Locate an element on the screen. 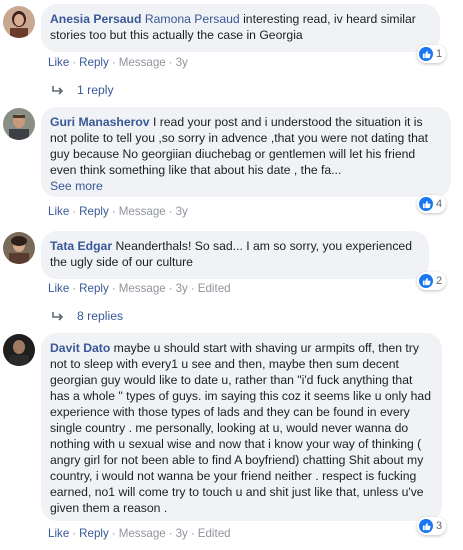 Image resolution: width=463 pixels, height=550 pixels. reaction-count: 1 is located at coordinates (432, 54).